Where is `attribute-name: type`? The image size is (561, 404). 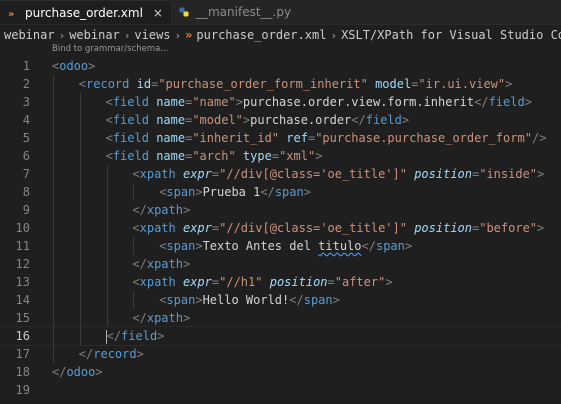
attribute-name: type is located at coordinates (257, 156).